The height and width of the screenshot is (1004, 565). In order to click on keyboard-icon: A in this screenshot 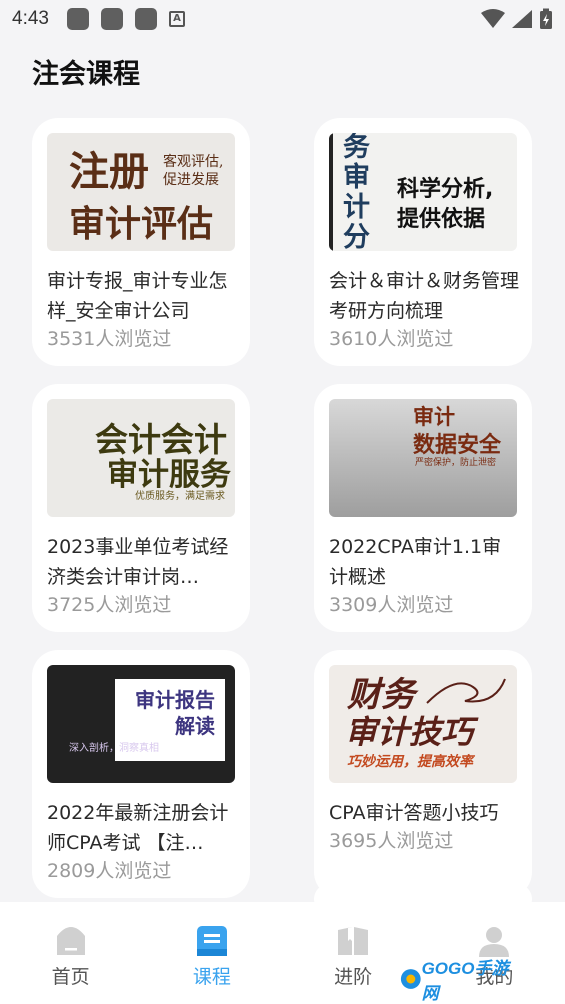, I will do `click(176, 19)`.